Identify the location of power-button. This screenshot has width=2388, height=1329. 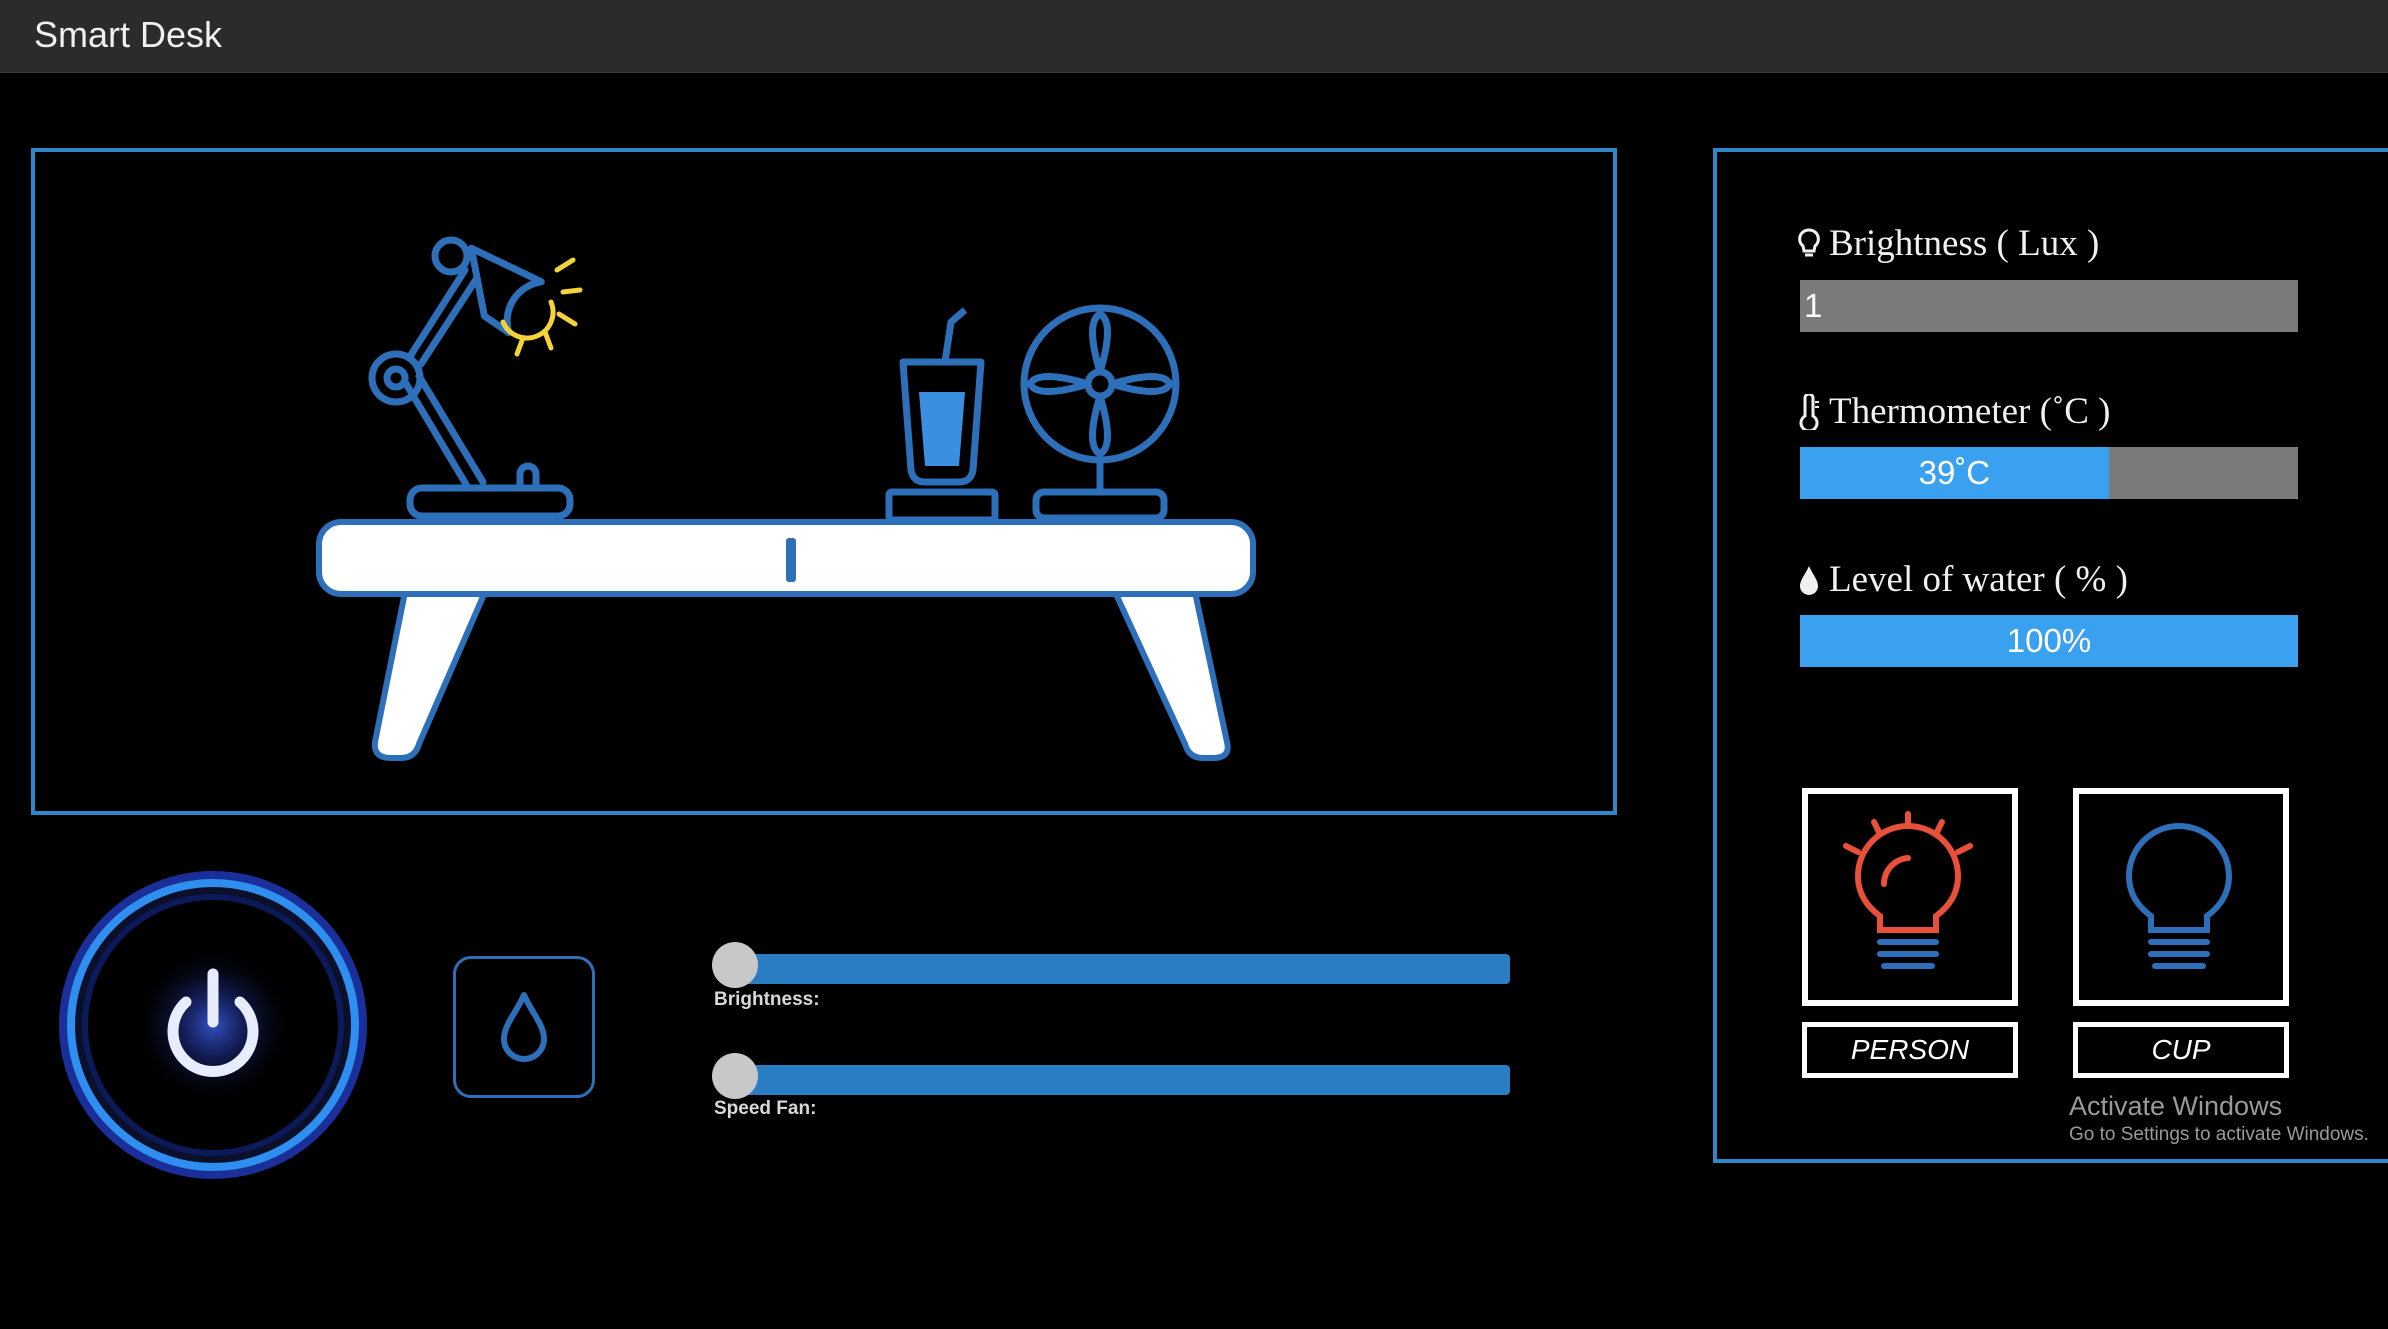
(213, 1025).